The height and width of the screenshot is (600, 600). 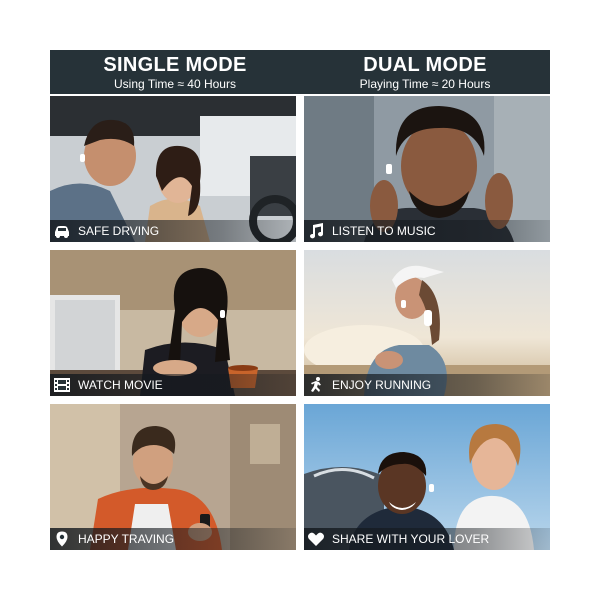 I want to click on single-mode-heading: SINGLE MODE Using Time ≈ 40 Hours, so click(x=175, y=72).